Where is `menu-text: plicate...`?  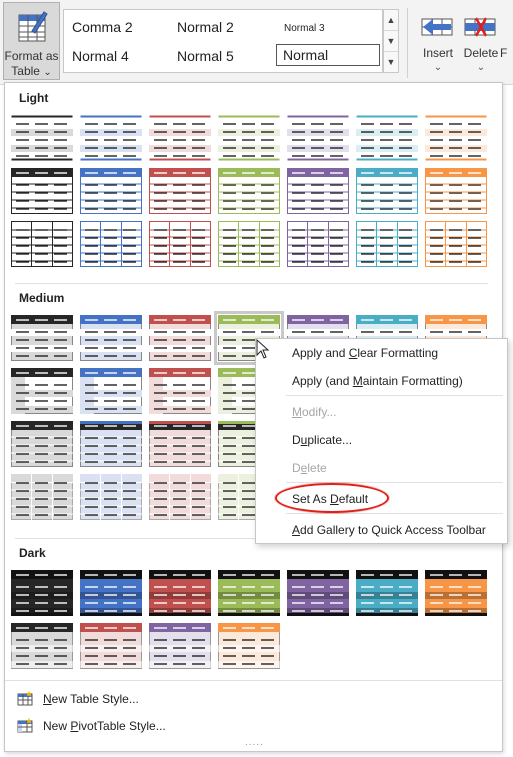
menu-text: plicate... is located at coordinates (330, 440).